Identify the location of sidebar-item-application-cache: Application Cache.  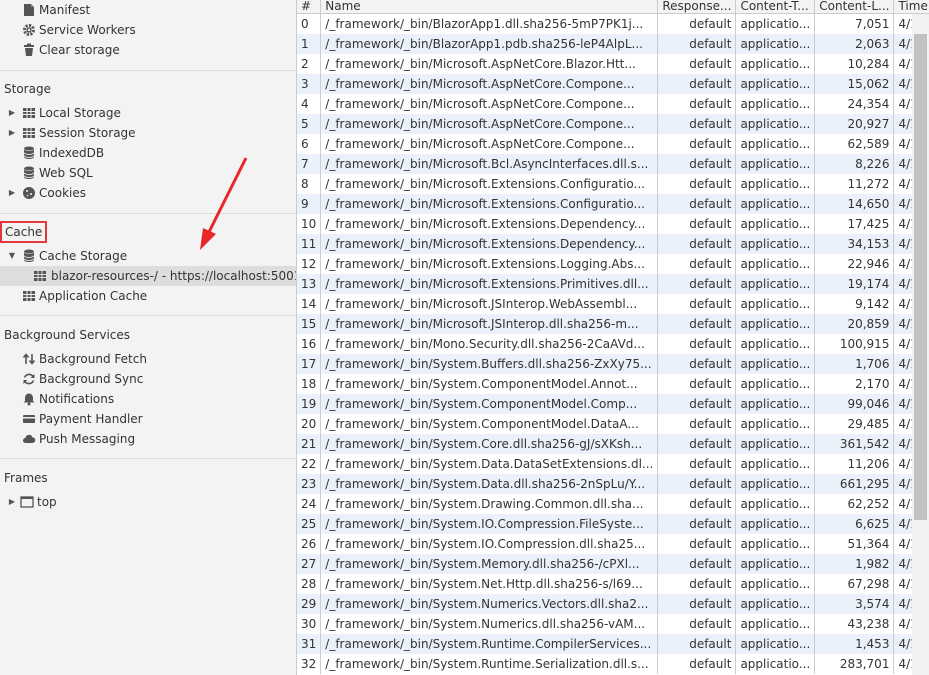
(148, 296).